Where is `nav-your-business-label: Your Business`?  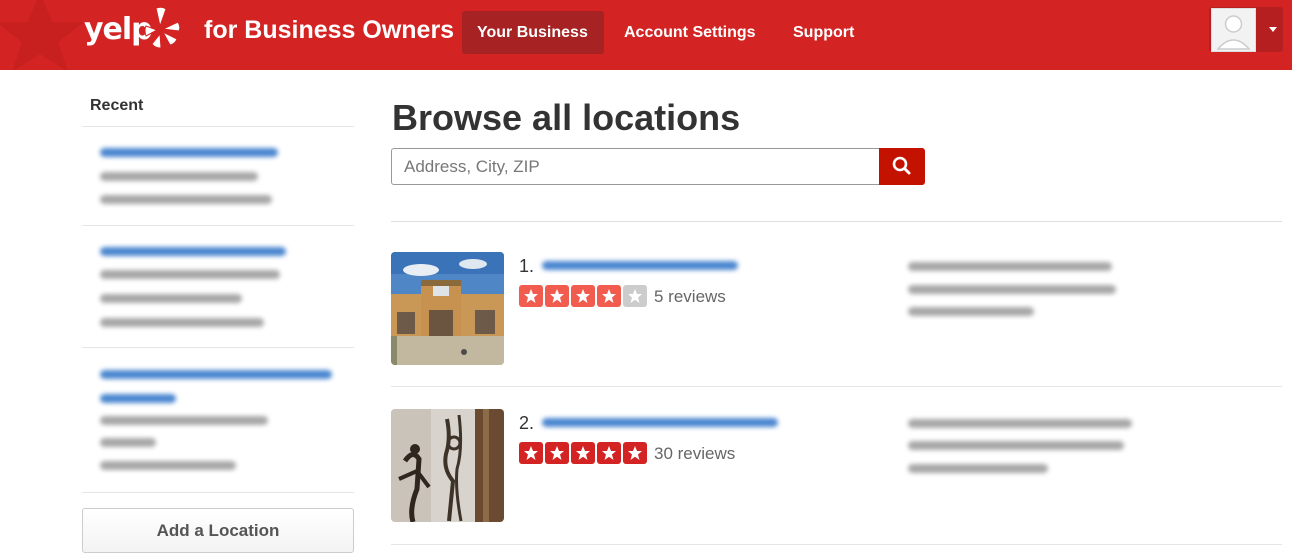 nav-your-business-label: Your Business is located at coordinates (532, 32).